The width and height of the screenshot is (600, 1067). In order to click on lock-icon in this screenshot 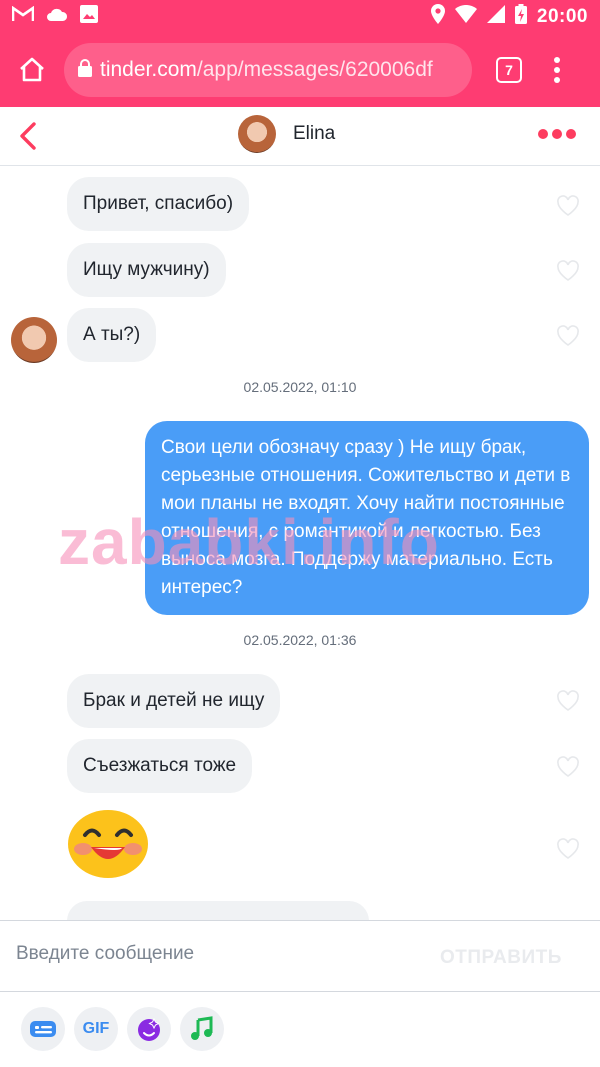, I will do `click(85, 70)`.